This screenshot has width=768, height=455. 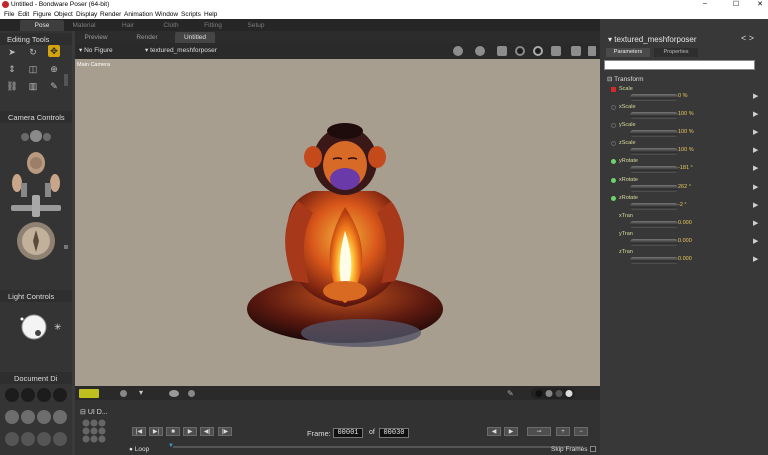 I want to click on next-keyframe-button: ▶, so click(x=511, y=431).